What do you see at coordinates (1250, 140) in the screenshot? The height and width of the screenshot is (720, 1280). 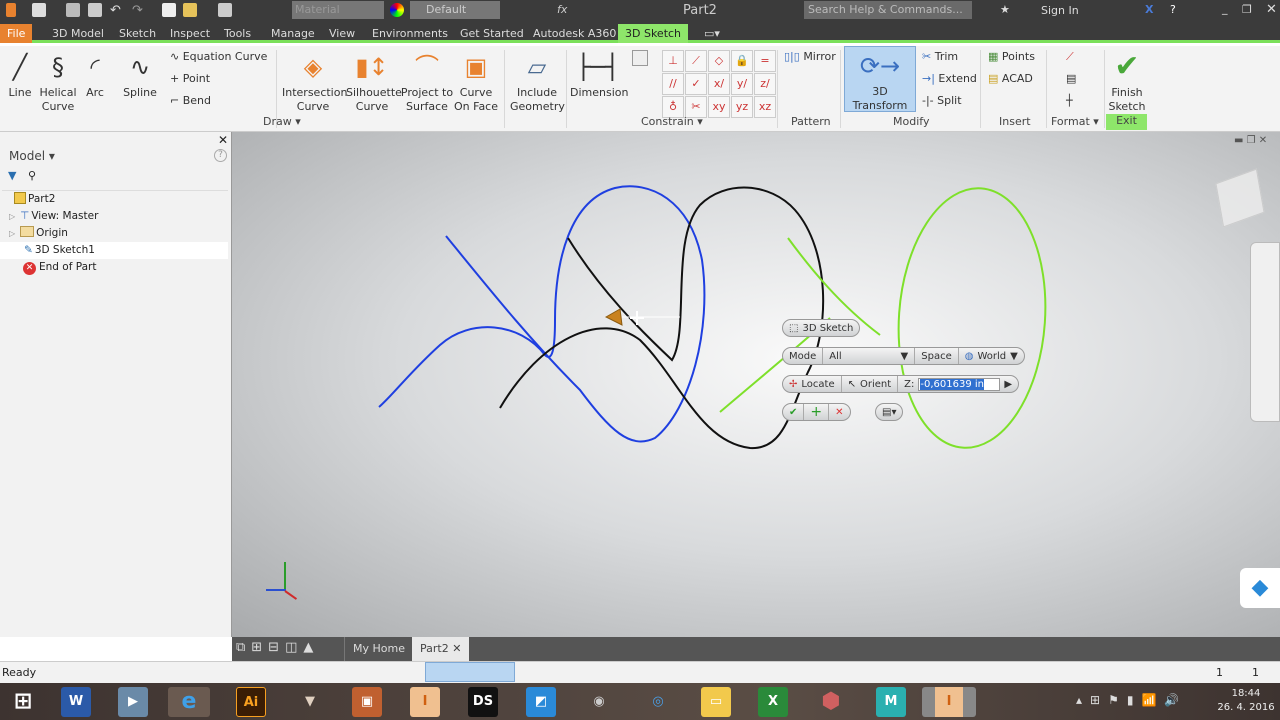 I see `viewport-minimize-icon: ▬ ❐ ✕` at bounding box center [1250, 140].